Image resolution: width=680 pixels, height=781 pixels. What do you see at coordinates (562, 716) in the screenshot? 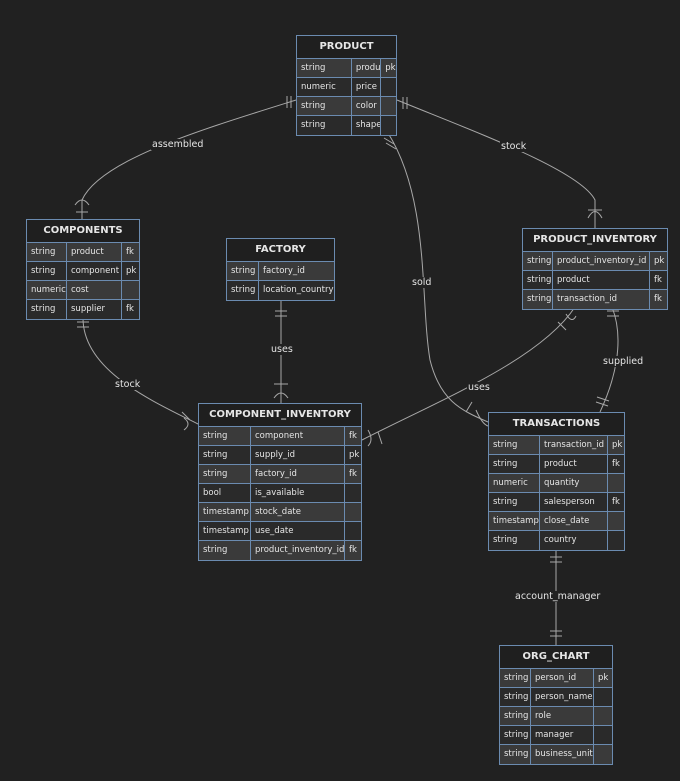
I see `attribute-name: role` at bounding box center [562, 716].